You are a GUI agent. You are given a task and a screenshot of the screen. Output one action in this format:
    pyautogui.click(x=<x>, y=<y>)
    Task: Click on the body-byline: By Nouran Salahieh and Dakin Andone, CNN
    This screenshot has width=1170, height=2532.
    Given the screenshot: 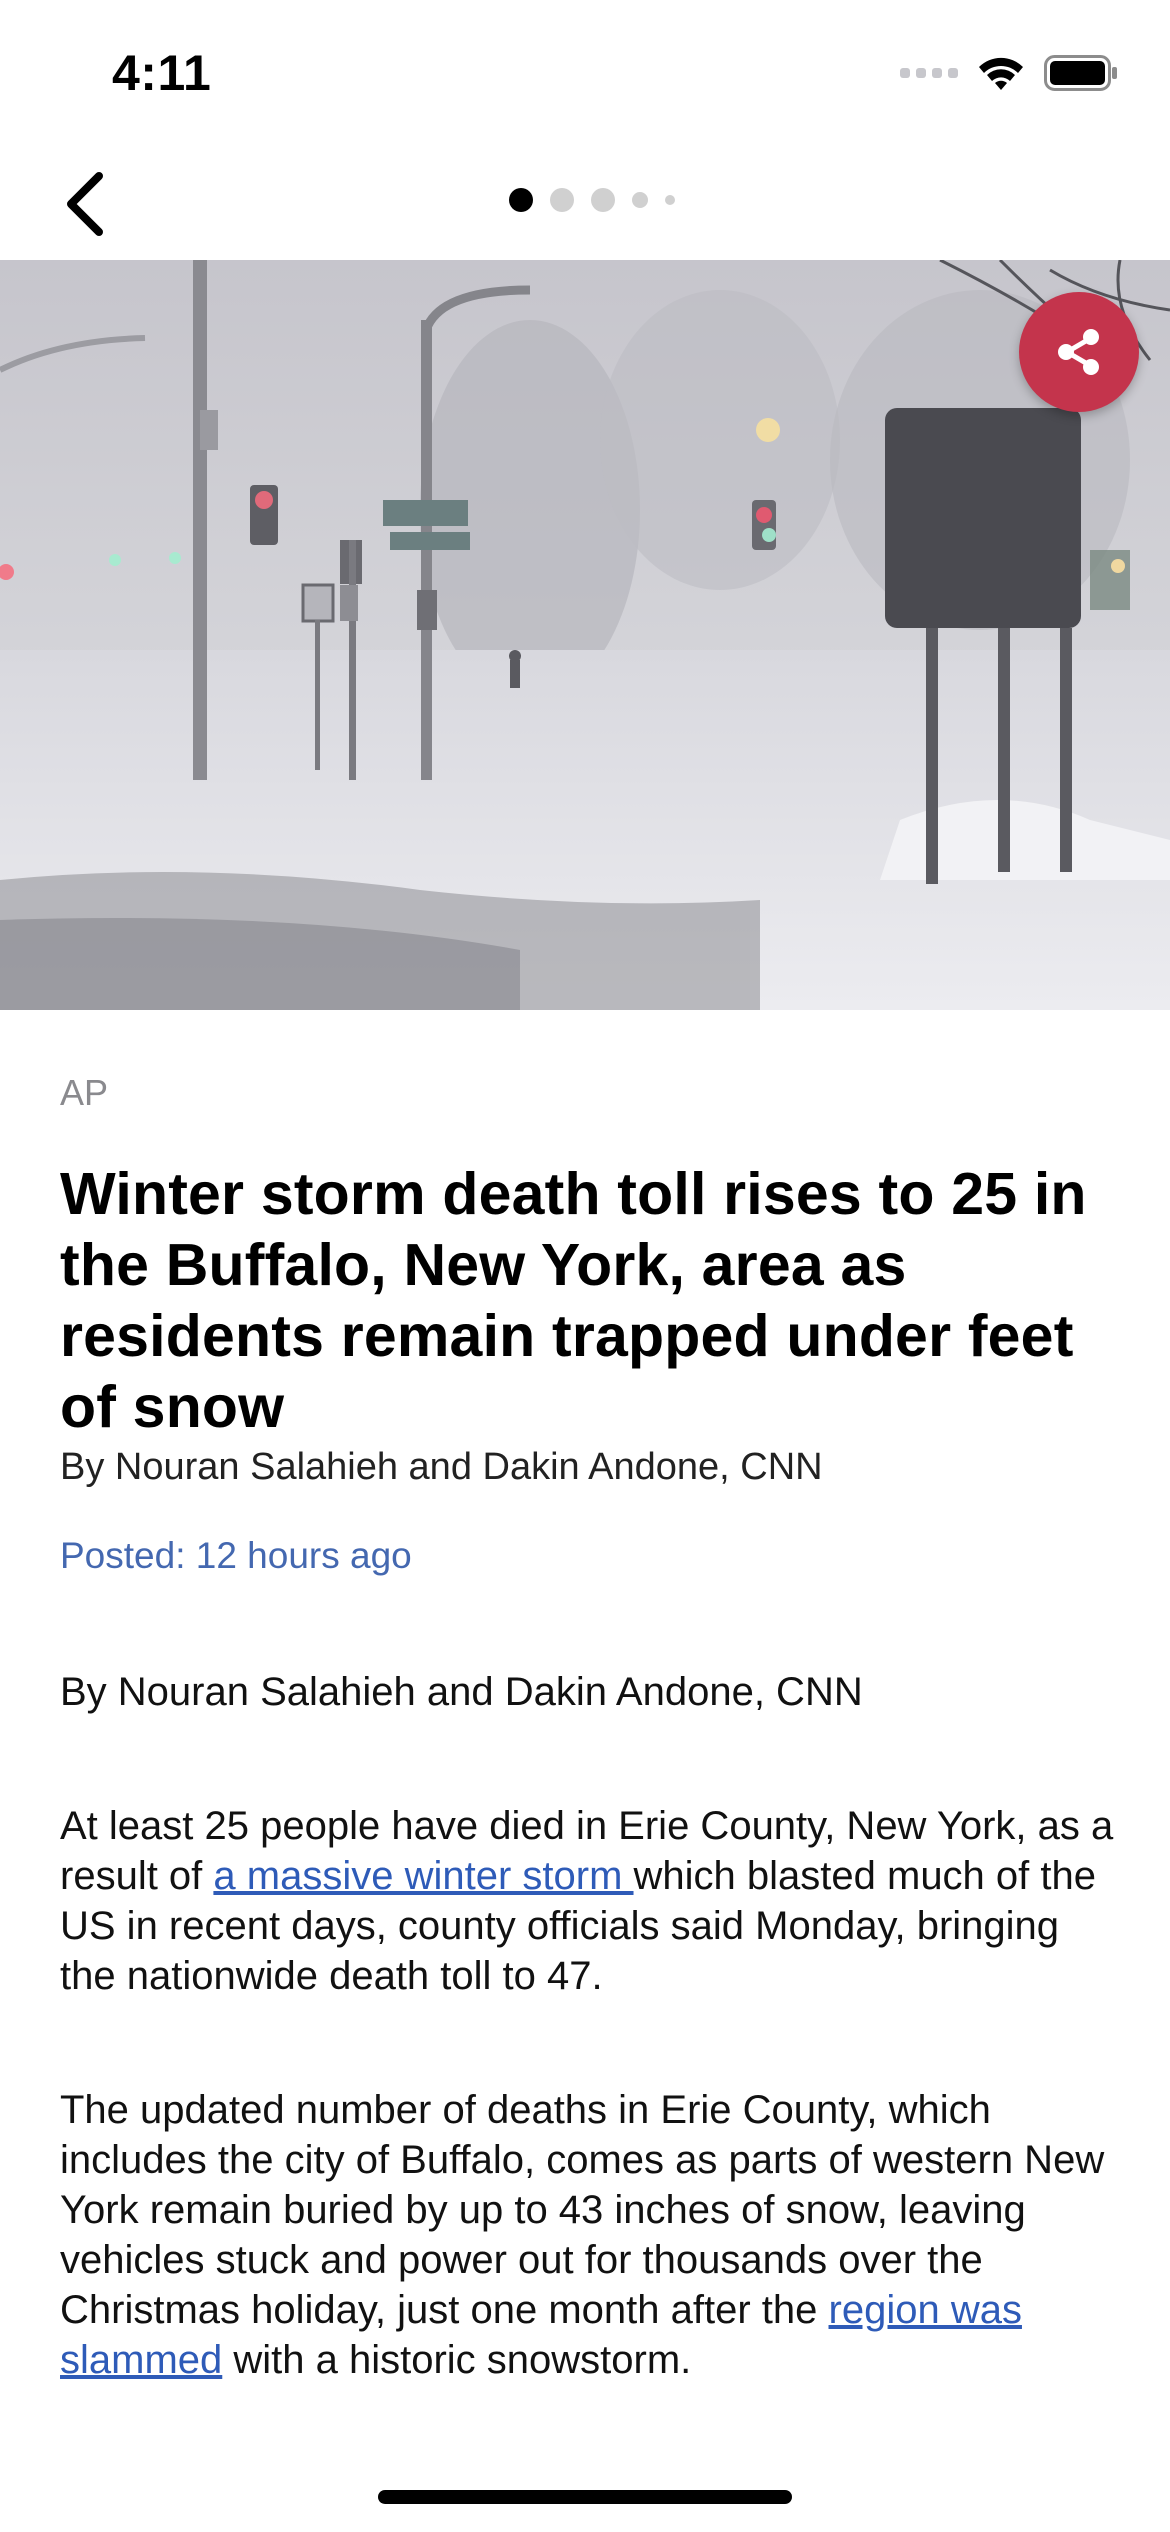 What is the action you would take?
    pyautogui.click(x=461, y=1692)
    